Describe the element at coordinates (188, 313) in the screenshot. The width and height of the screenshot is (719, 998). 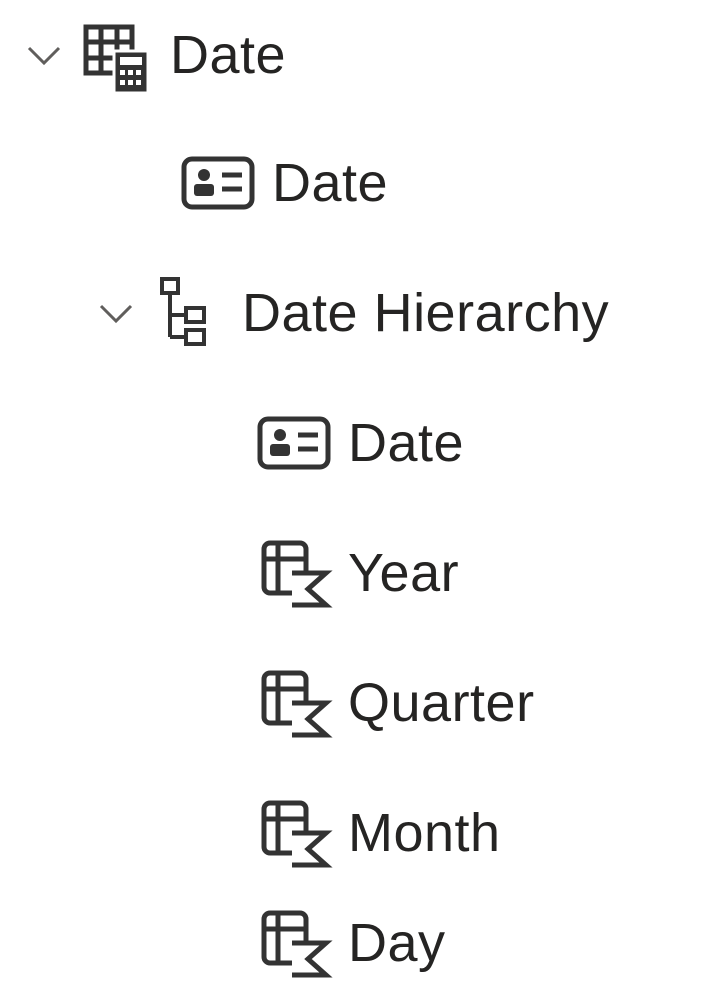
I see `hierarchy-icon` at that location.